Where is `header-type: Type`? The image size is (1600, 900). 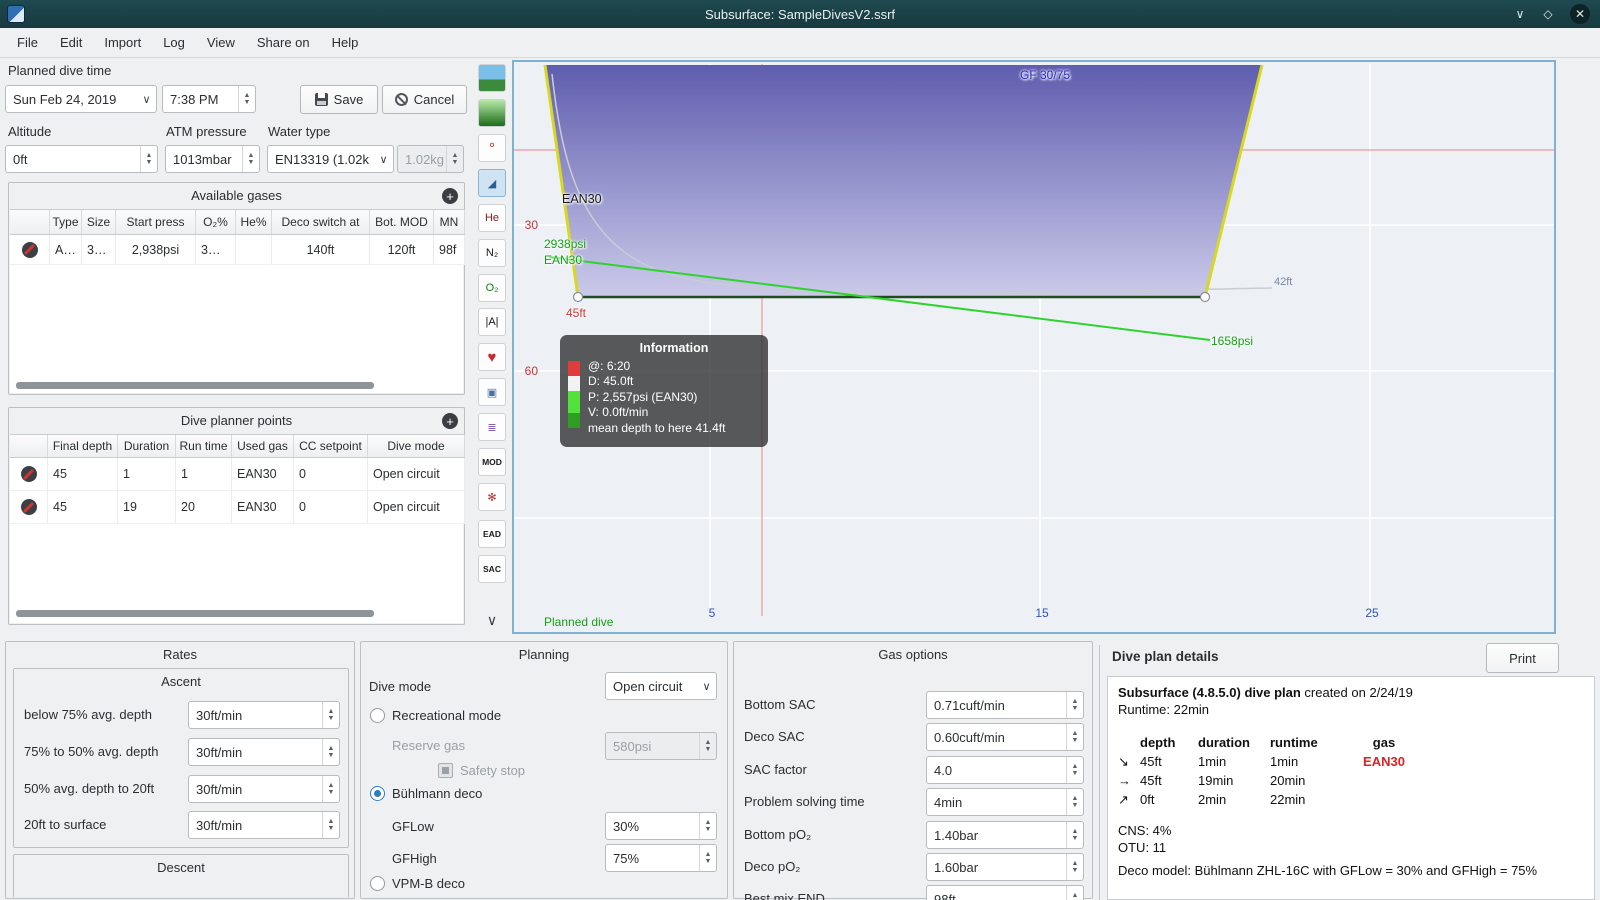 header-type: Type is located at coordinates (66, 222).